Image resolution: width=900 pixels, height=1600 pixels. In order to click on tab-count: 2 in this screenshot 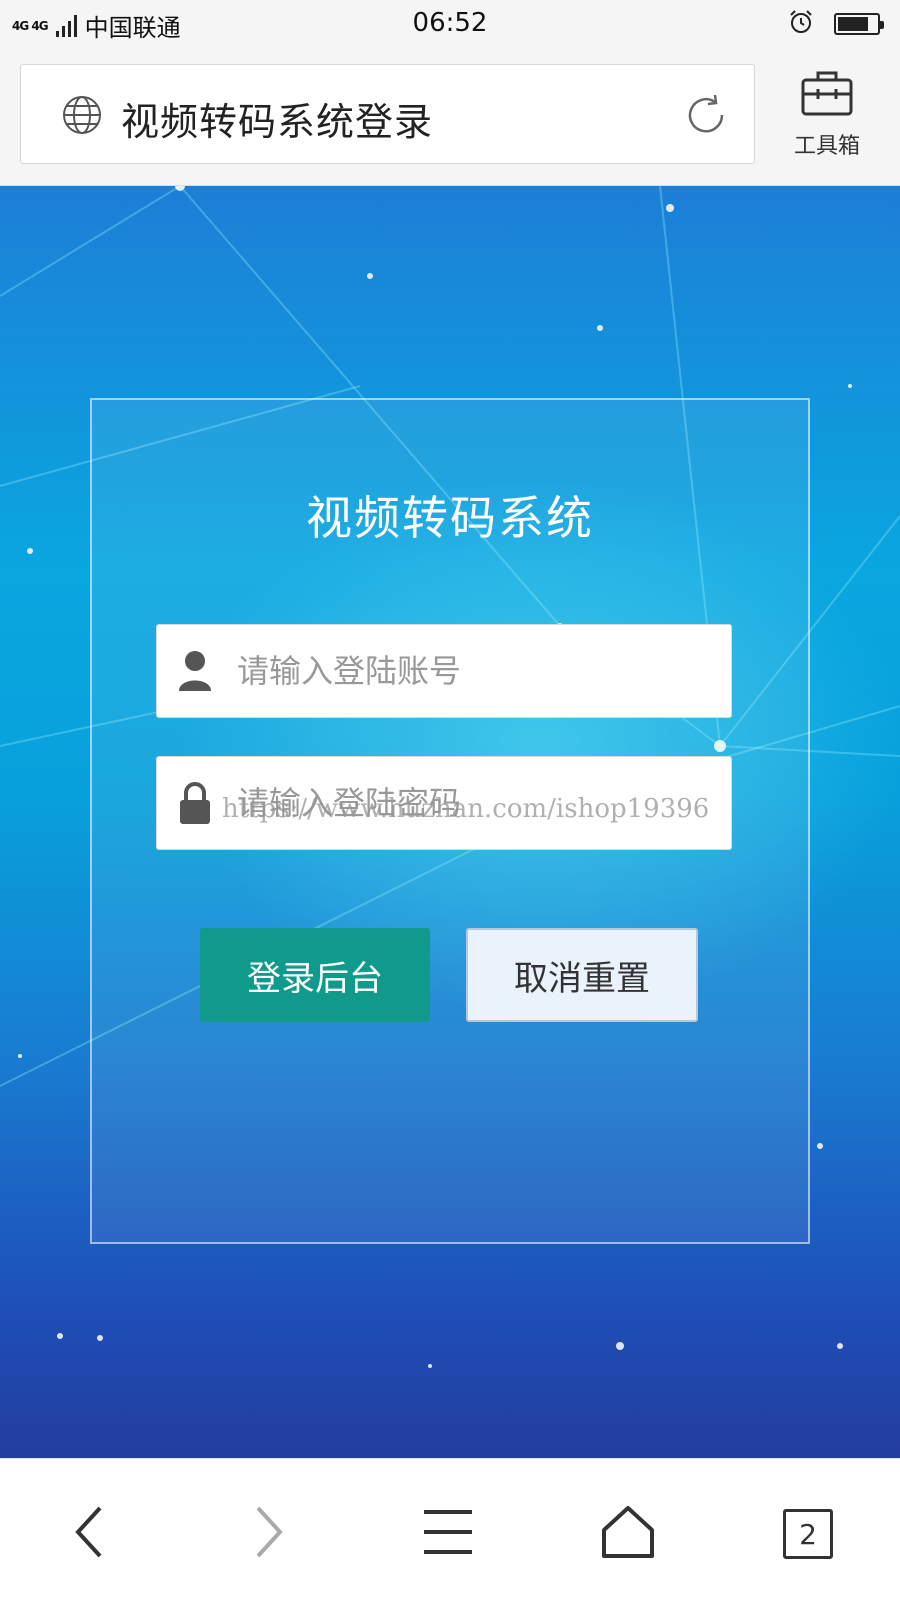, I will do `click(808, 1534)`.